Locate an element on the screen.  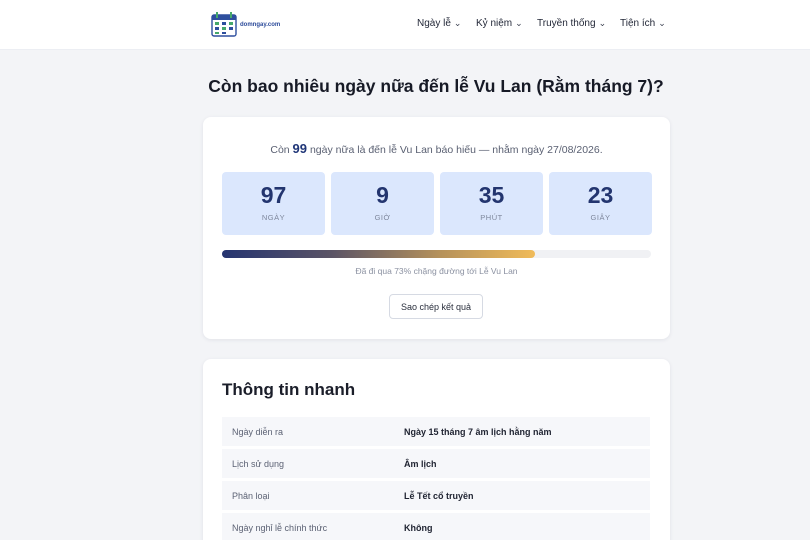
countdown-label: PHÚT is located at coordinates (491, 217).